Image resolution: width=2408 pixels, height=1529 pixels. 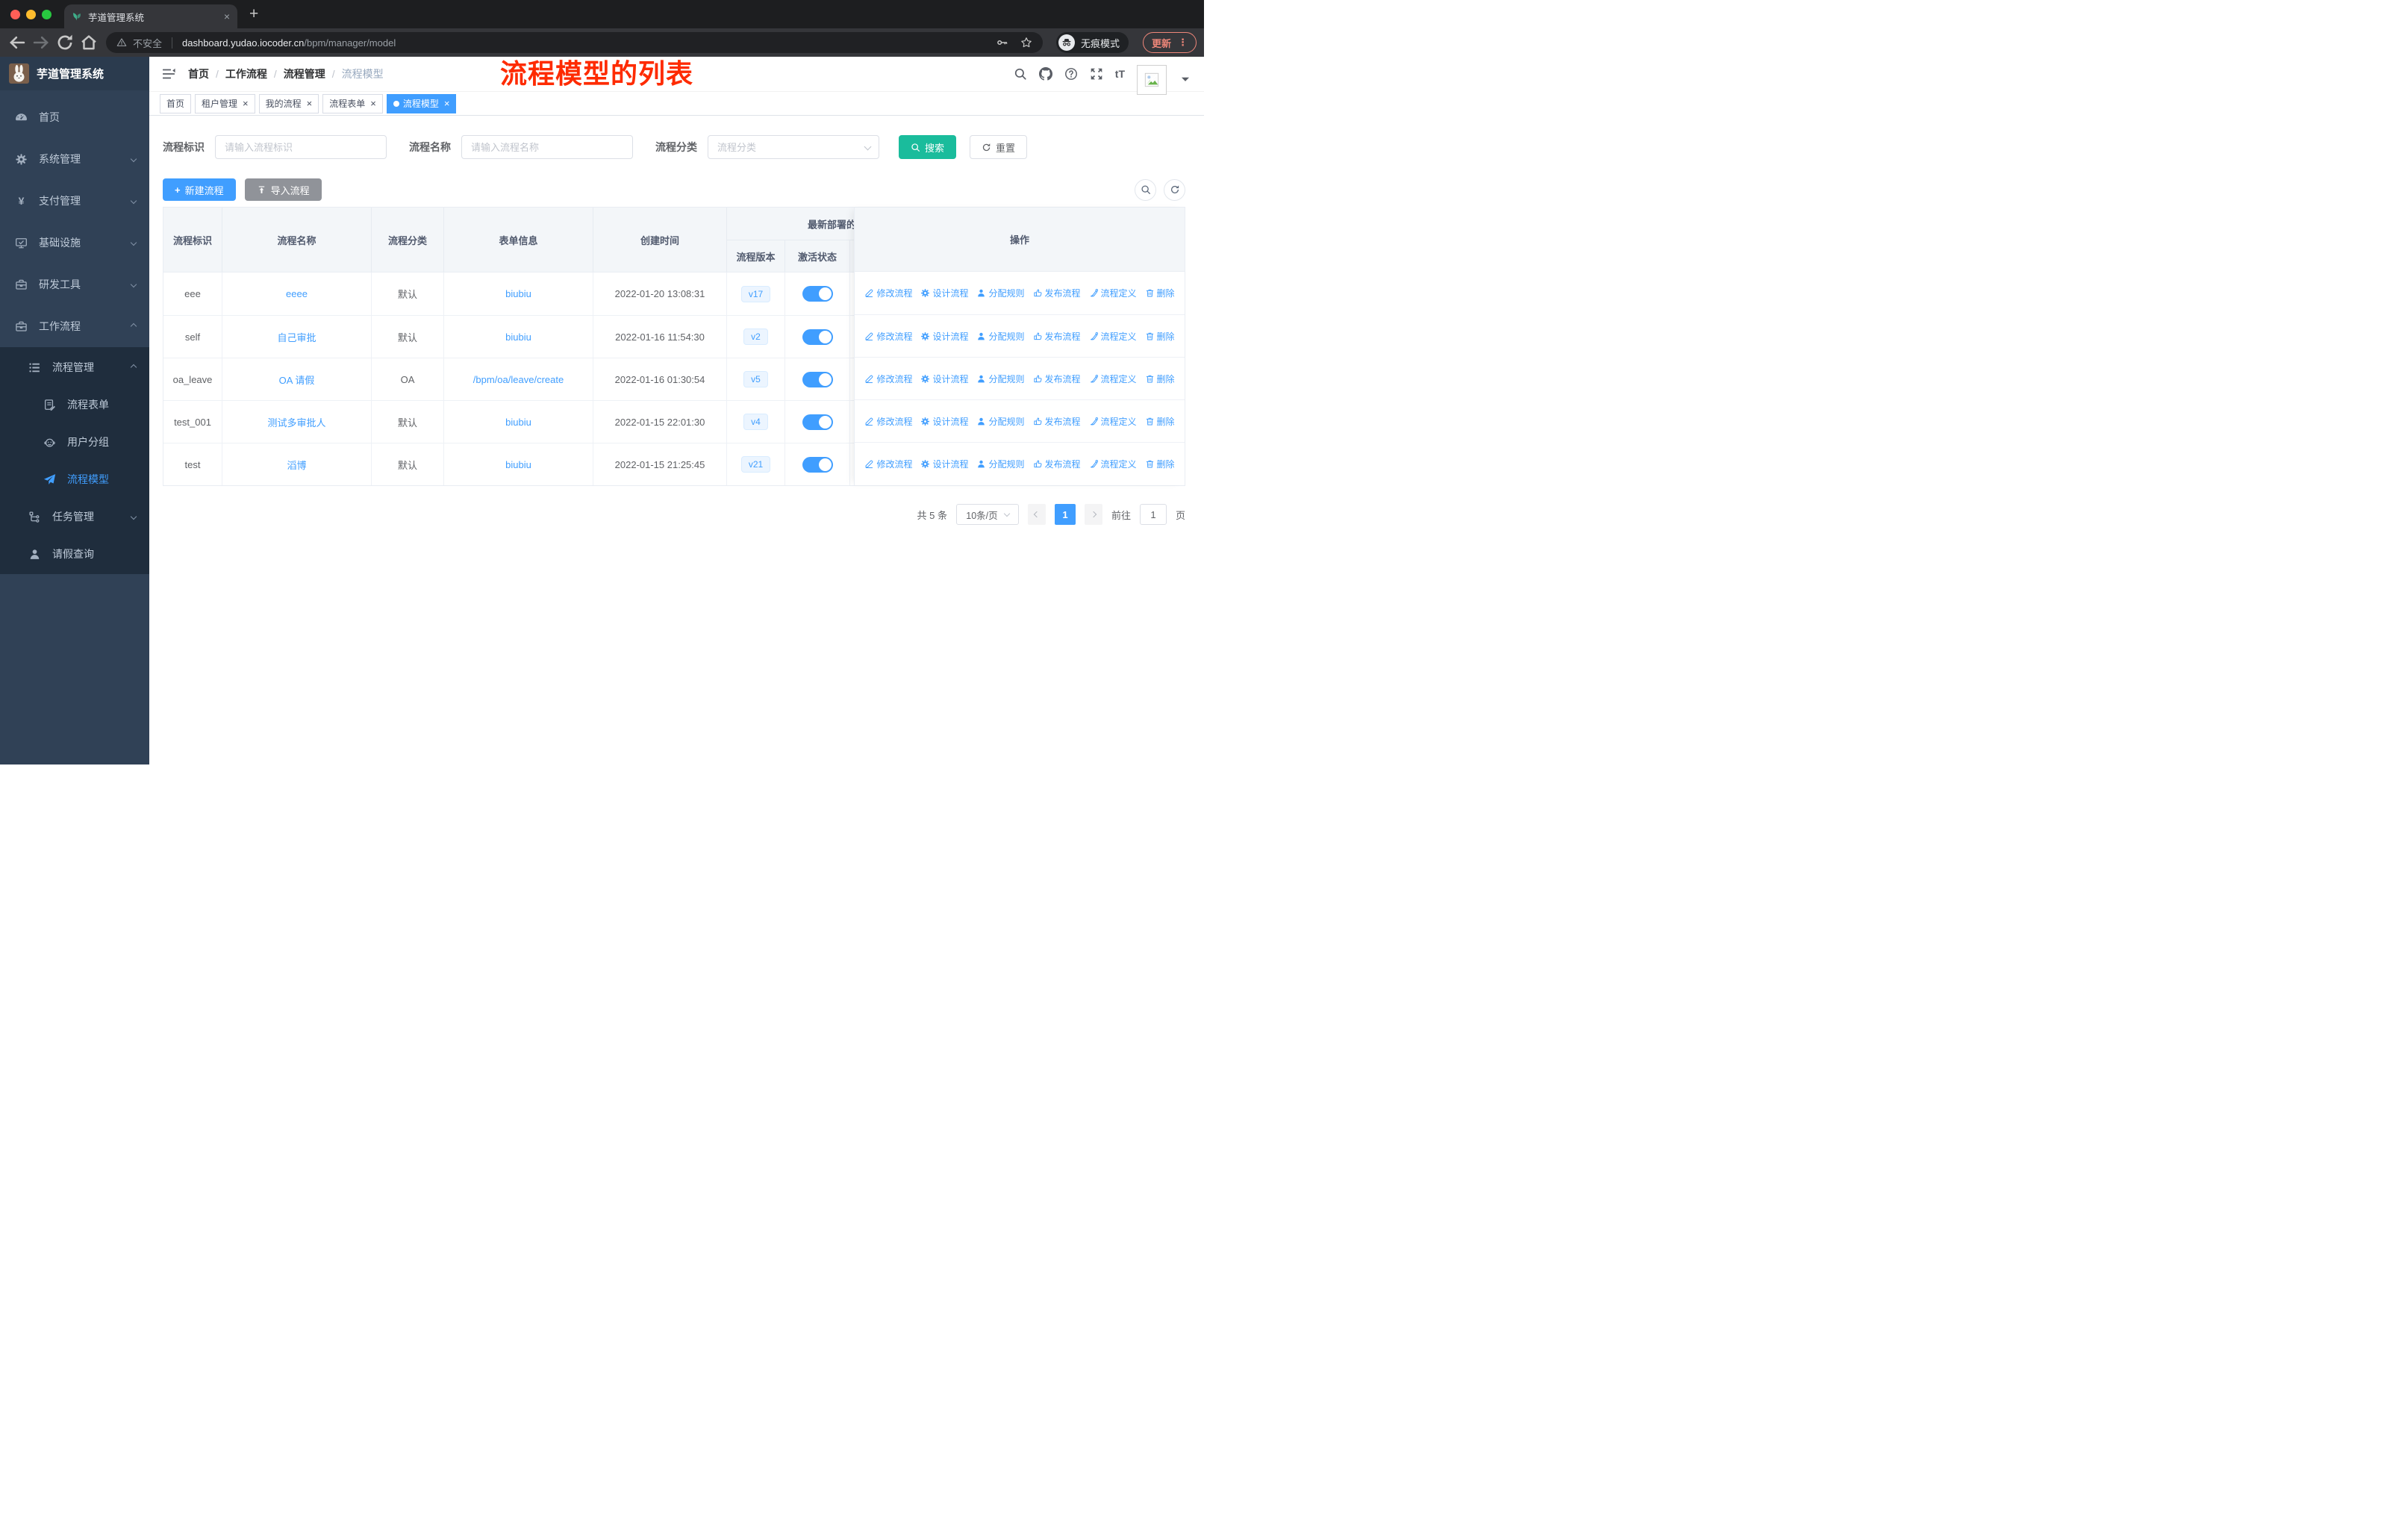 What do you see at coordinates (283, 189) in the screenshot?
I see `import-process-button: 导入流程` at bounding box center [283, 189].